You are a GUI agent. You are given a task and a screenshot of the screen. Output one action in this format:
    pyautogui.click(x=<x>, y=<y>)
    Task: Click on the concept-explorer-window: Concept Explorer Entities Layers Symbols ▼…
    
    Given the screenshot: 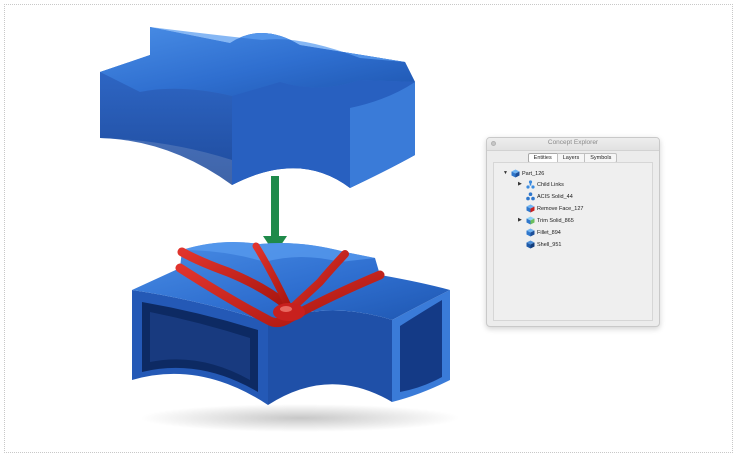 What is the action you would take?
    pyautogui.click(x=573, y=232)
    